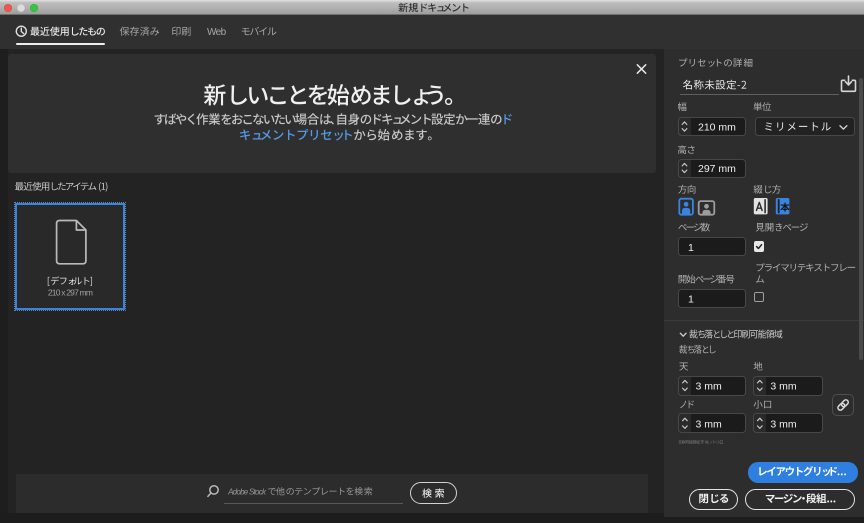  Describe the element at coordinates (247, 492) in the screenshot. I see `svg-text: Adobe Stock` at that location.